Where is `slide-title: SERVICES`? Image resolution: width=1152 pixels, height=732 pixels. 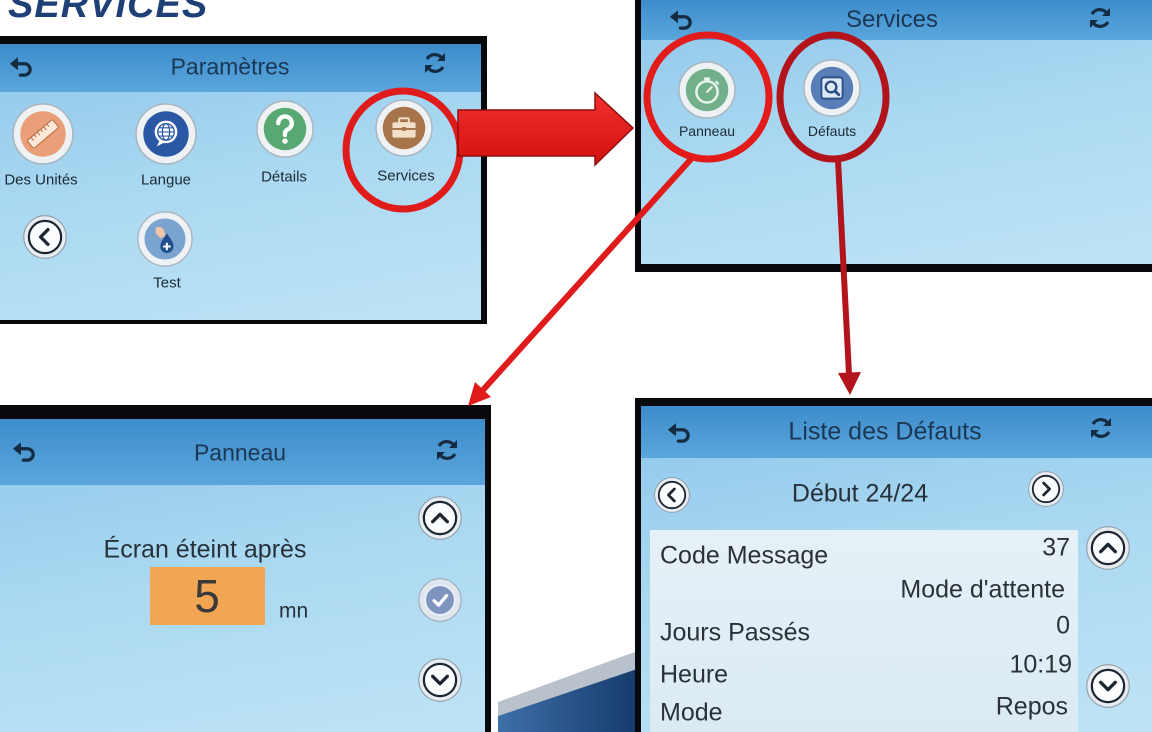
slide-title: SERVICES is located at coordinates (108, 13).